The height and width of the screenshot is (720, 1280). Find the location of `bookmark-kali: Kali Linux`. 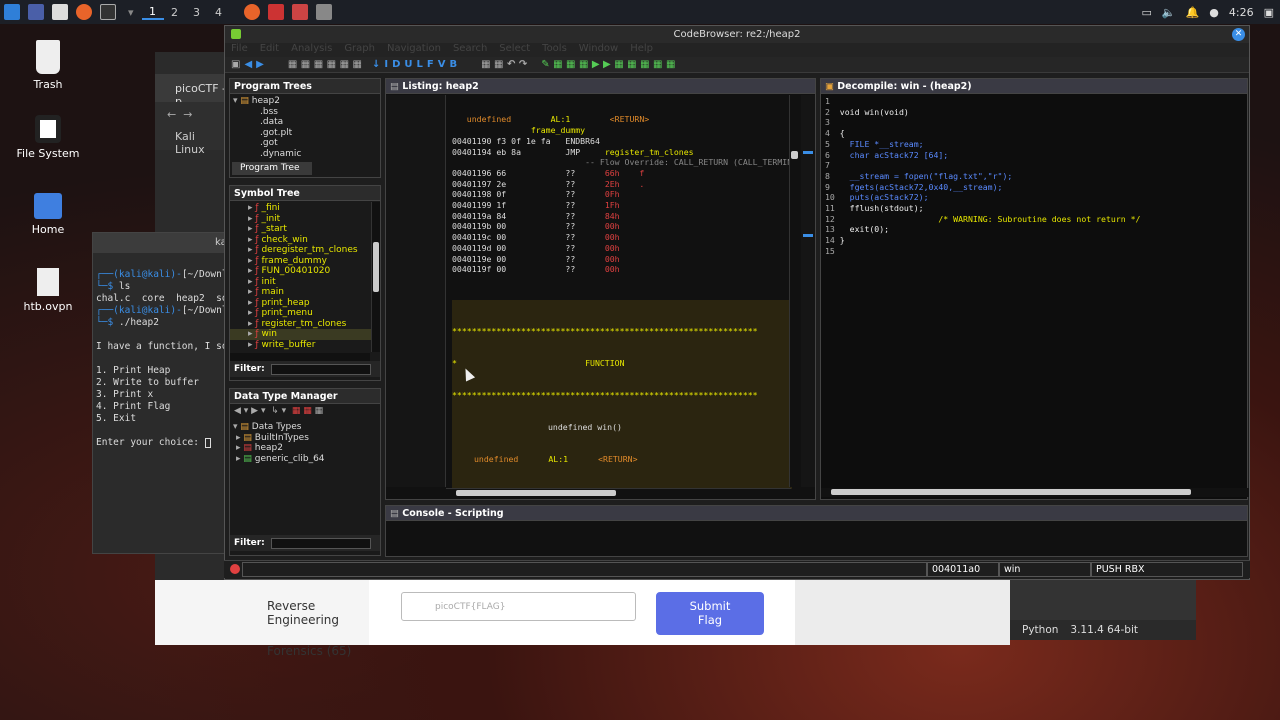

bookmark-kali: Kali Linux is located at coordinates (191, 143).